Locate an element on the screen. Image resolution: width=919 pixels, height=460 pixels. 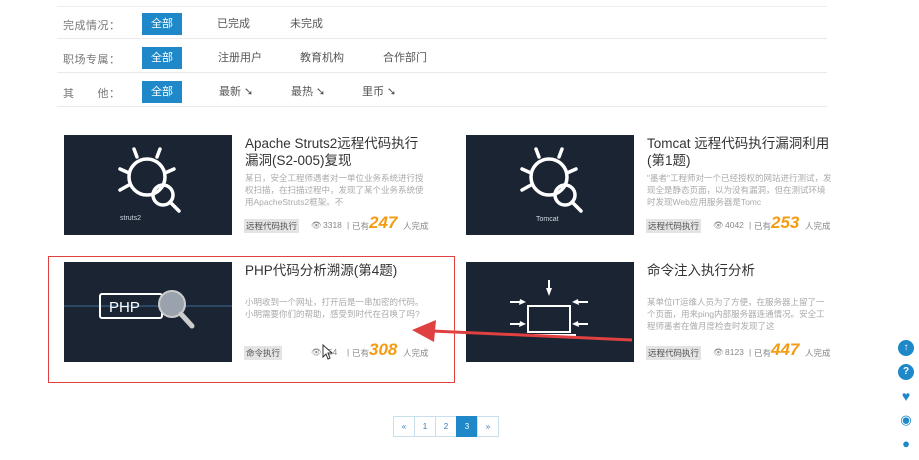
card-title: Tomcat 远程代码执行漏洞利用(第1题) is located at coordinates (740, 152).